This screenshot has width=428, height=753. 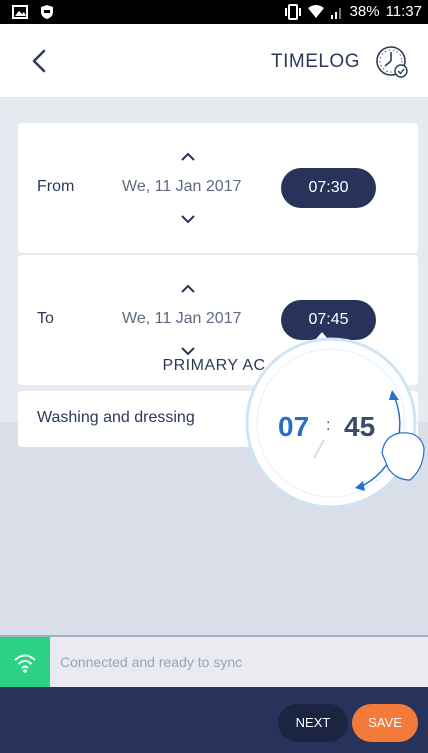 What do you see at coordinates (392, 62) in the screenshot?
I see `timelog-clock-icon` at bounding box center [392, 62].